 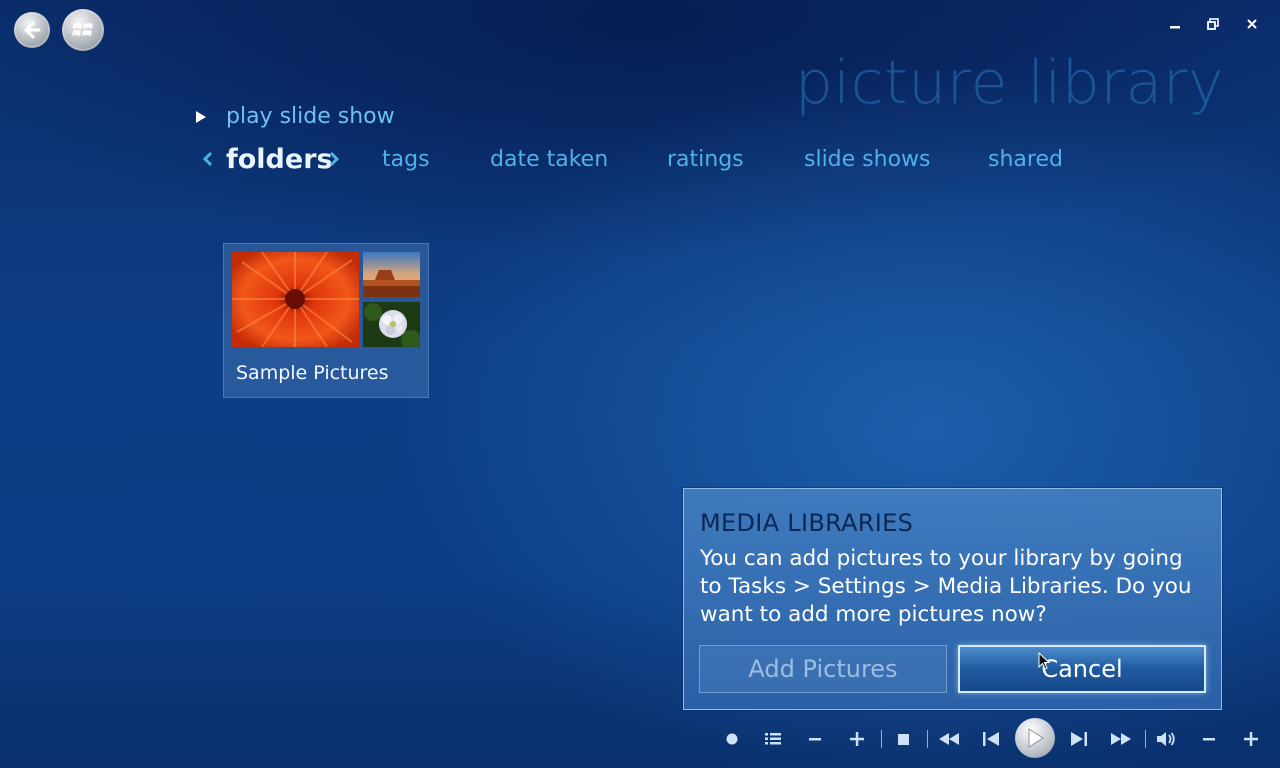 I want to click on add-pictures-button: Add Pictures, so click(x=823, y=669).